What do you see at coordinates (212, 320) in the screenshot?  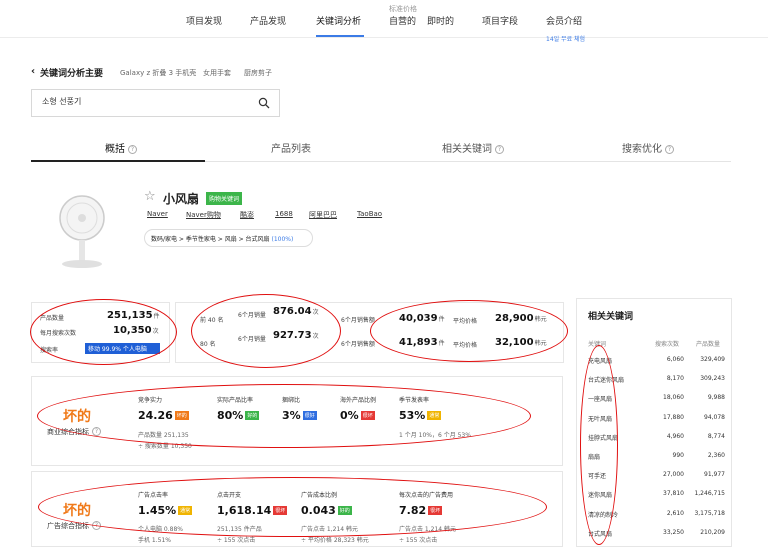 I see `top40-label: 前 40 名` at bounding box center [212, 320].